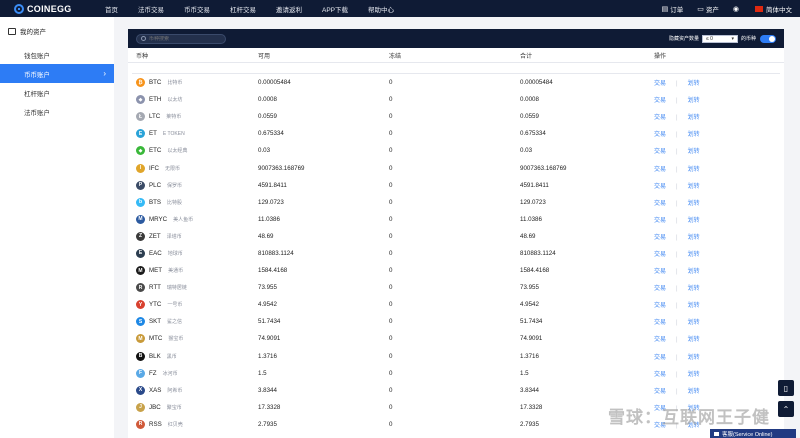 The image size is (800, 438). Describe the element at coordinates (140, 407) in the screenshot. I see `coin-icon: J` at that location.